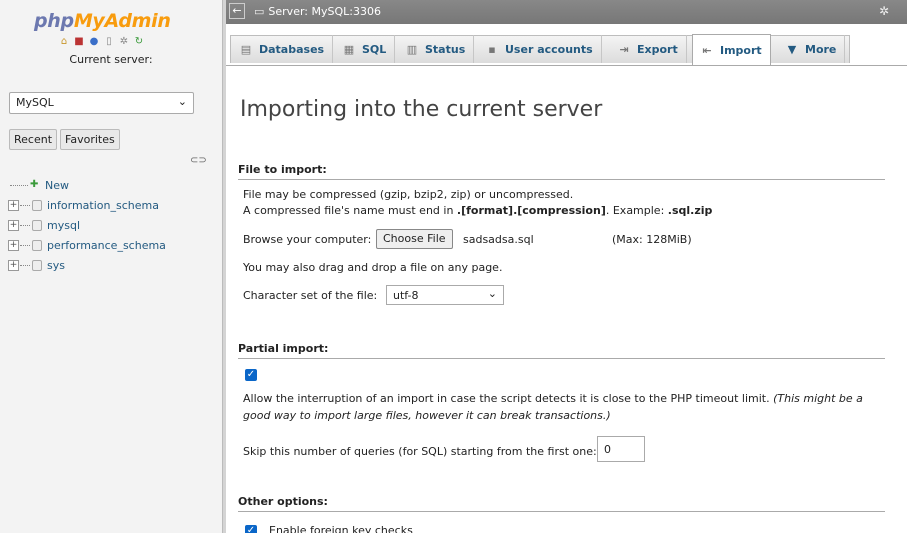  I want to click on file-to-import-heading: File to import:, so click(561, 171).